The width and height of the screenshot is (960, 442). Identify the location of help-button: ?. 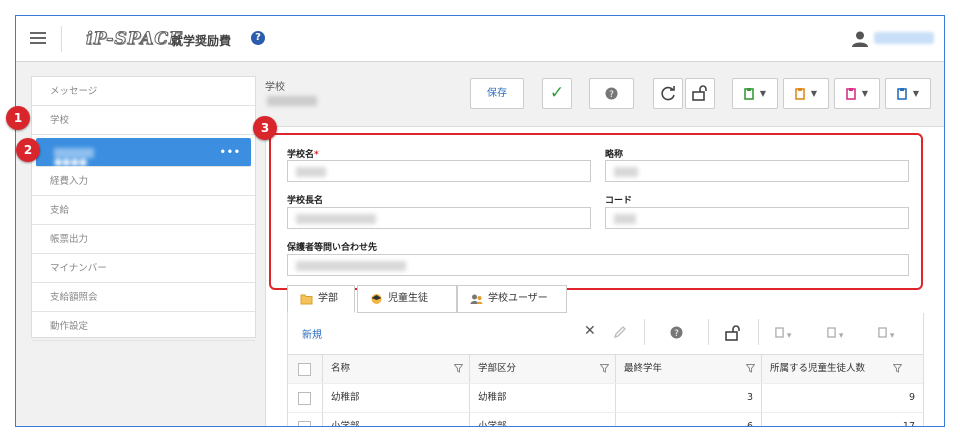
(611, 93).